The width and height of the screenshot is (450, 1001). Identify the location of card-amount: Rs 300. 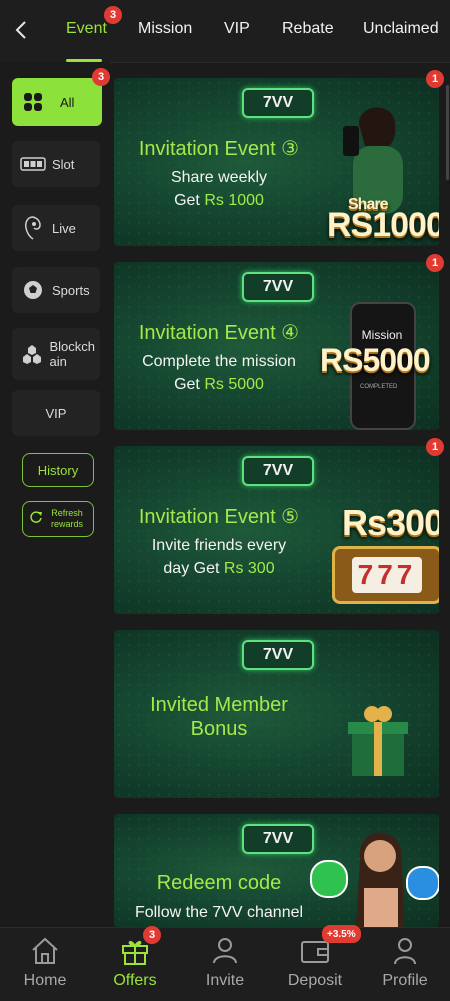
(249, 568).